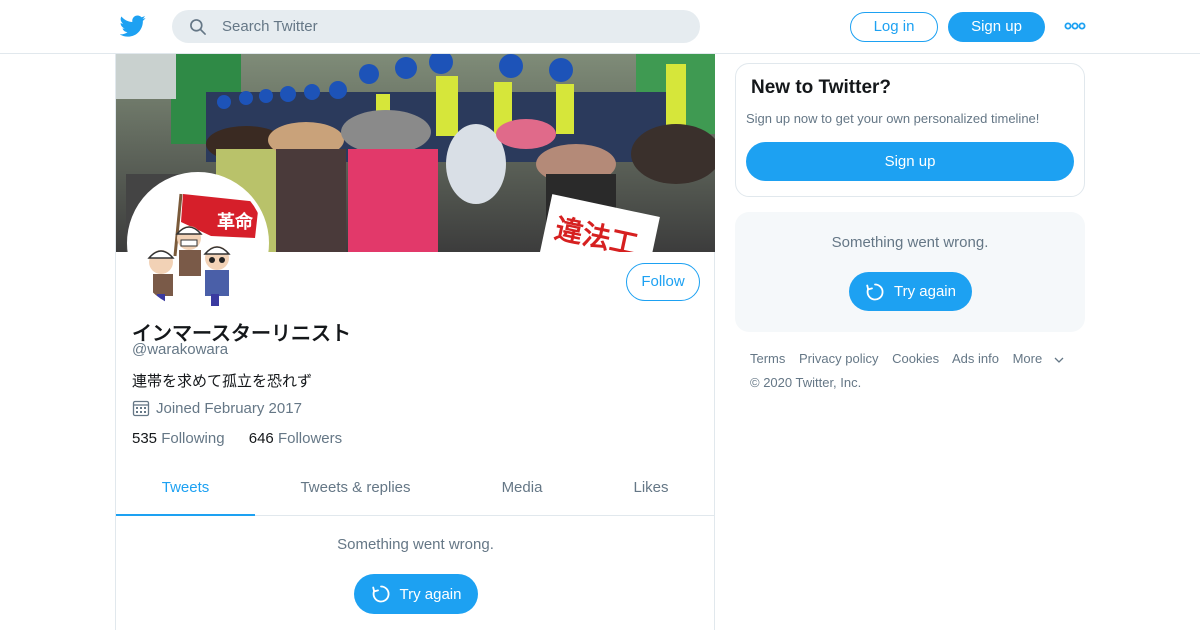  I want to click on footer-link-terms: Terms, so click(767, 358).